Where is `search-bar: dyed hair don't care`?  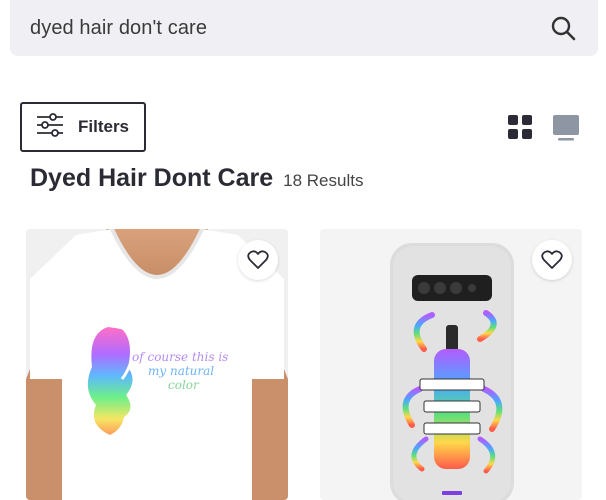 search-bar: dyed hair don't care is located at coordinates (304, 28).